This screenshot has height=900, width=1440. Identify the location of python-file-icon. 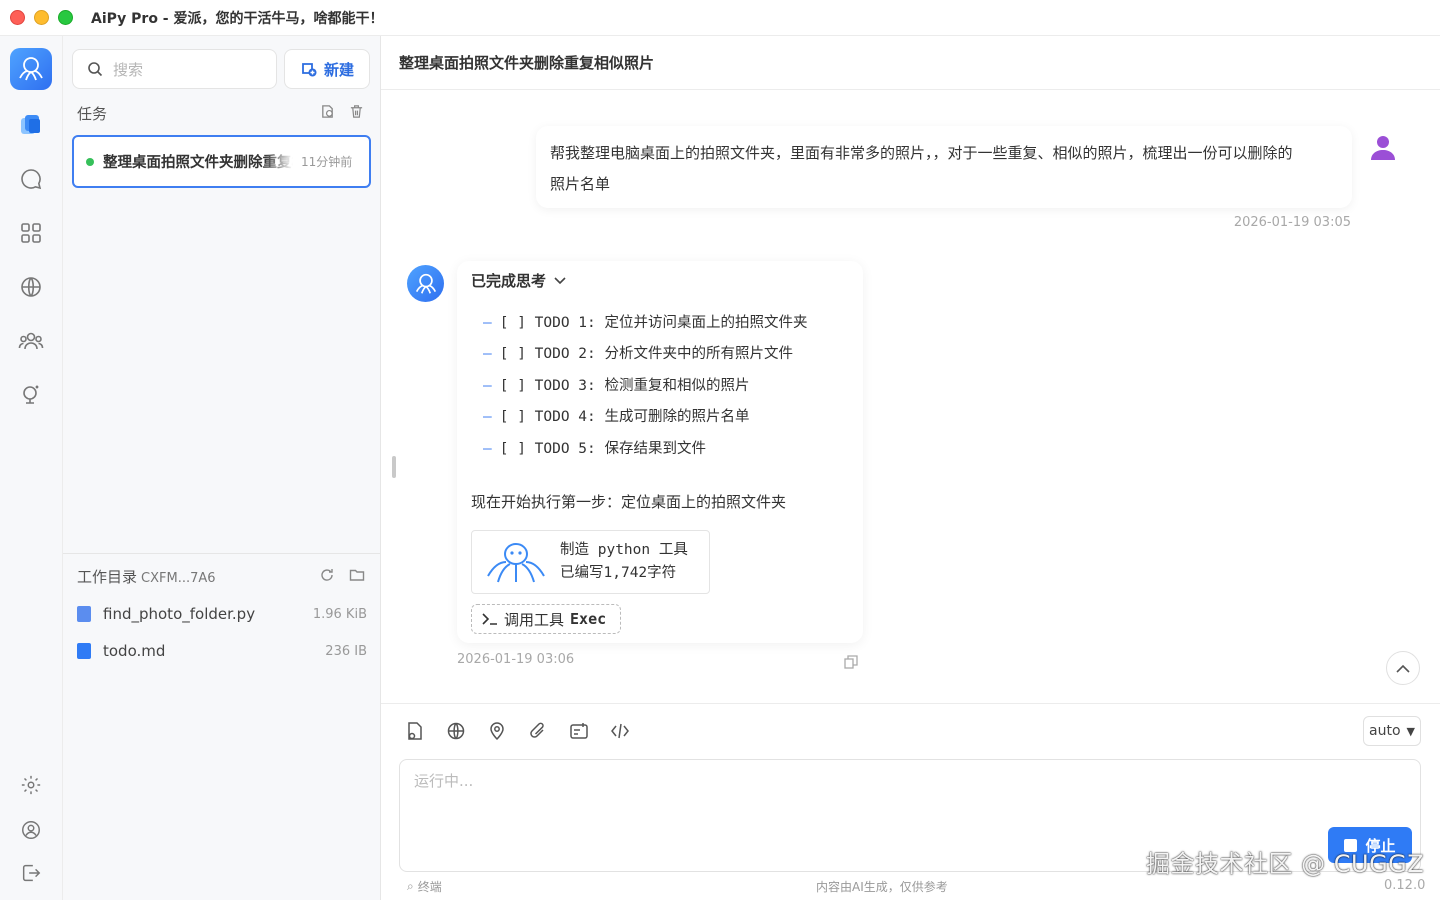
(84, 614).